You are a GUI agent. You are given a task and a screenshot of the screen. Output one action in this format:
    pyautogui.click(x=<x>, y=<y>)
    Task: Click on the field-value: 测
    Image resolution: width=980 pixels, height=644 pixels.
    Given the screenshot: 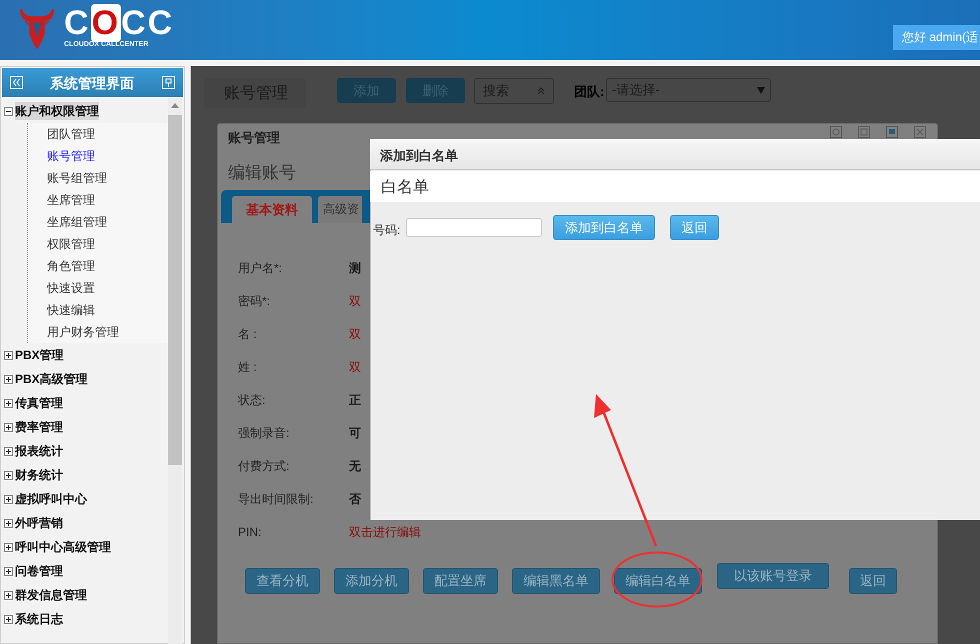 What is the action you would take?
    pyautogui.click(x=355, y=268)
    